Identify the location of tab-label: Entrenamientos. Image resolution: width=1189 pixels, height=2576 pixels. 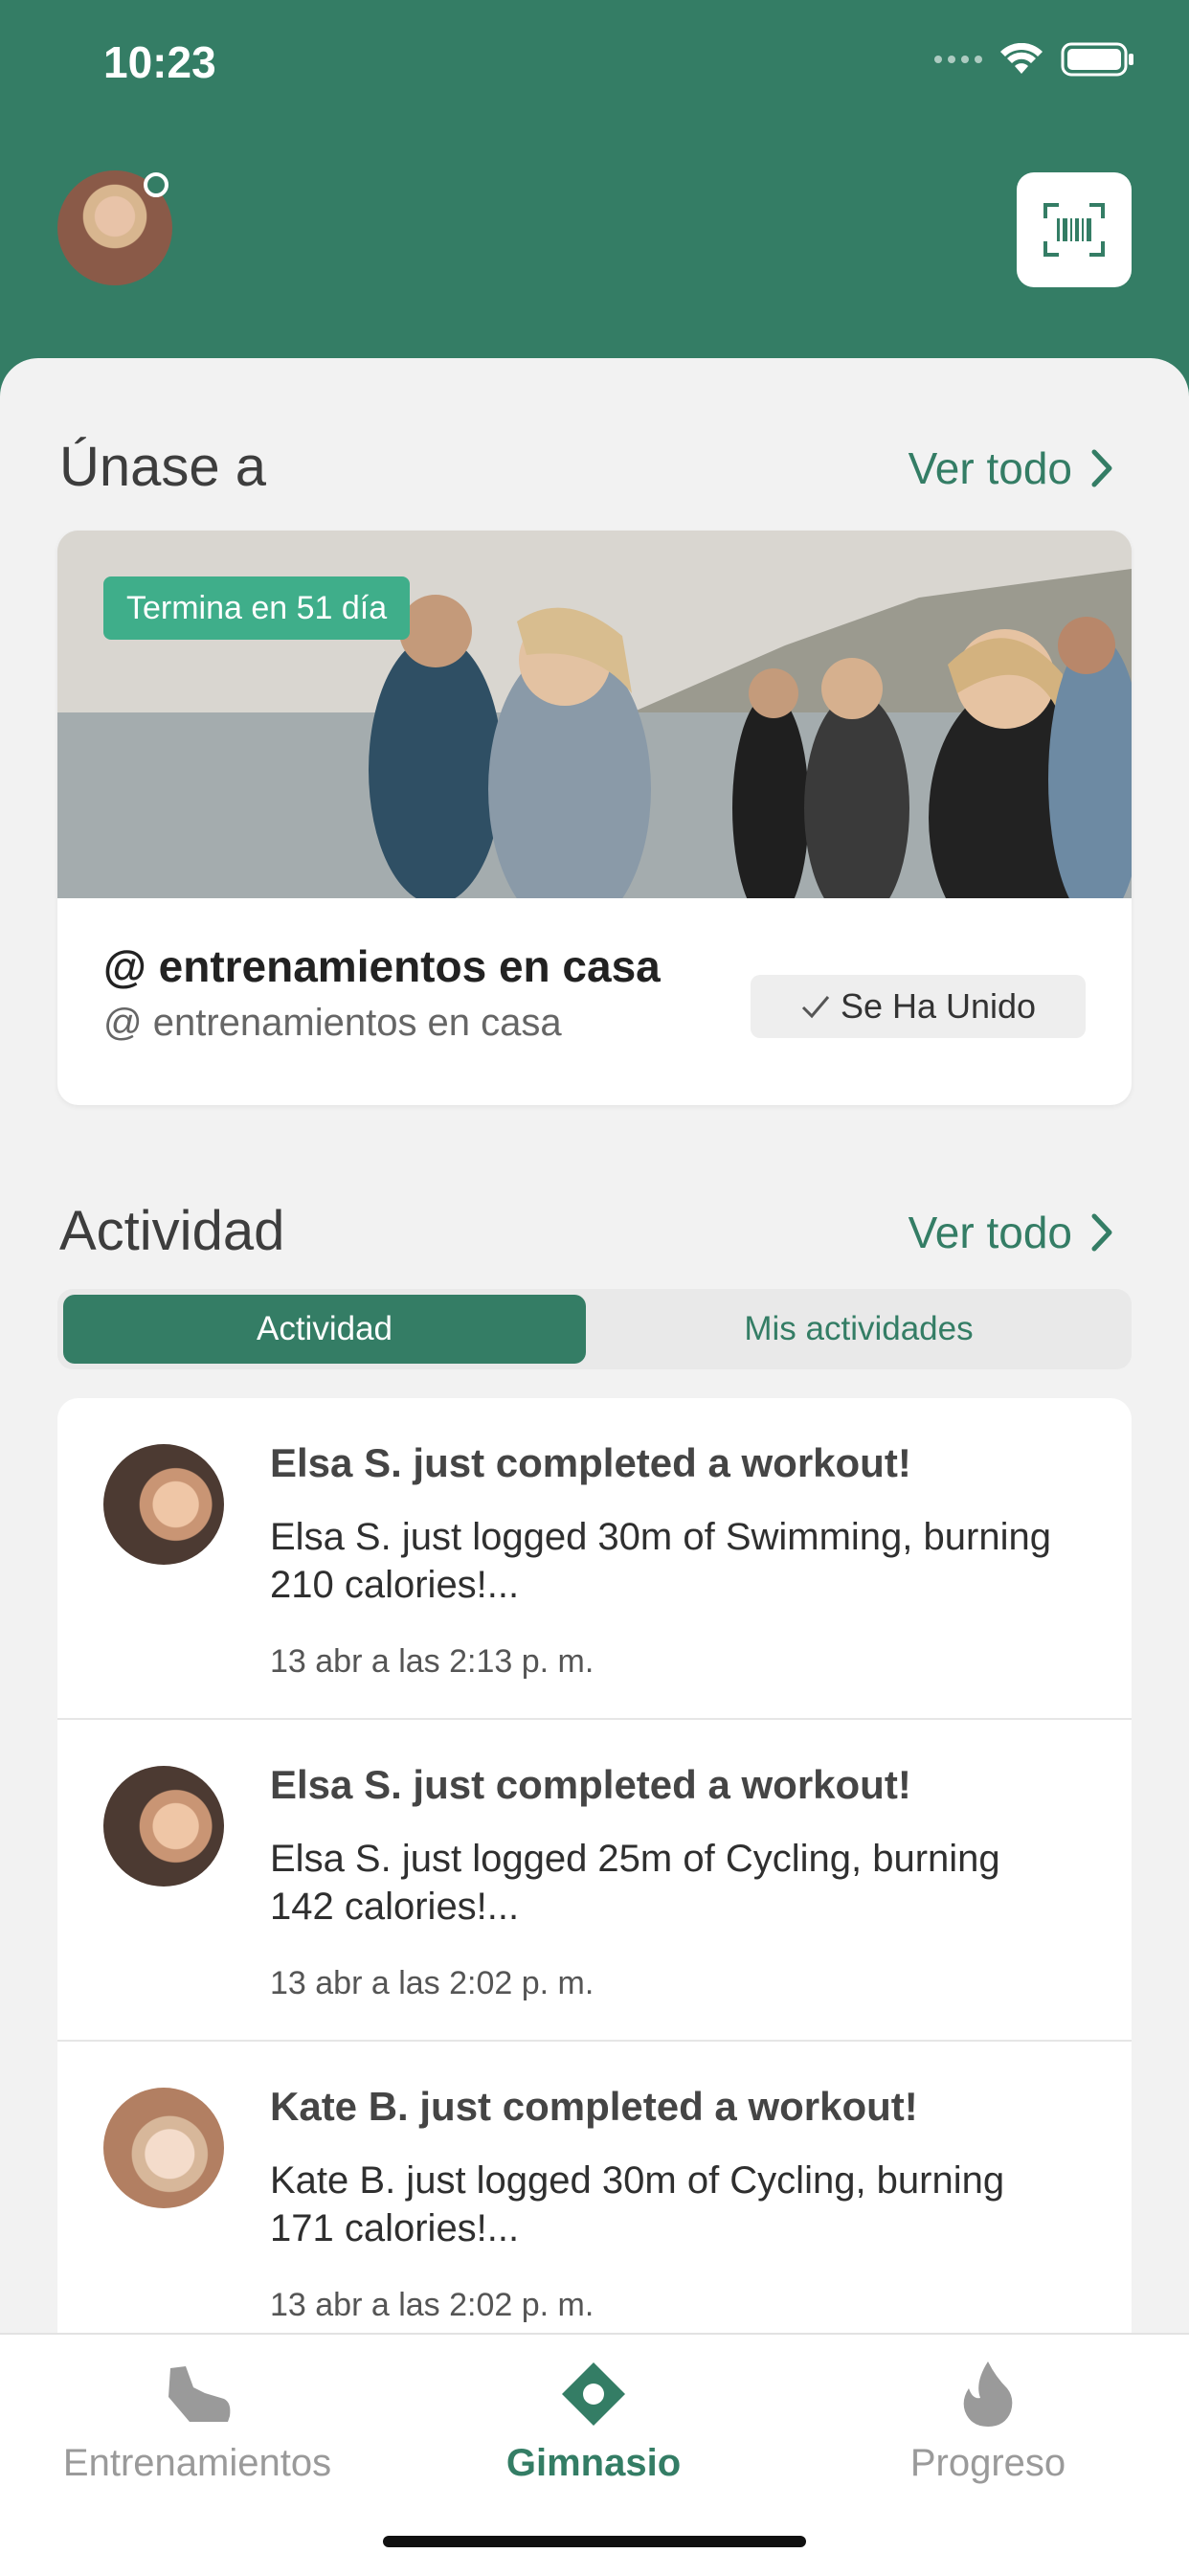
(197, 2463).